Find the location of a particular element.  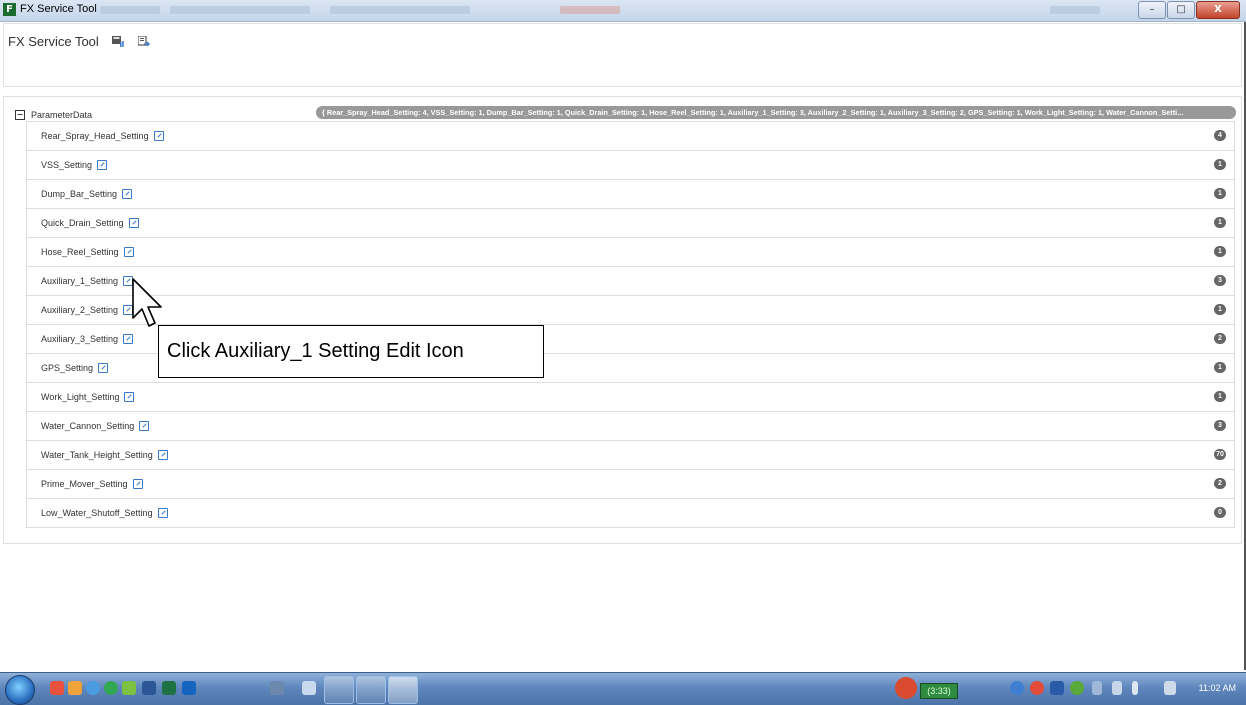

list-item-rear-spray-head: Rear_Spray_Head_Setting 4 is located at coordinates (630, 136).